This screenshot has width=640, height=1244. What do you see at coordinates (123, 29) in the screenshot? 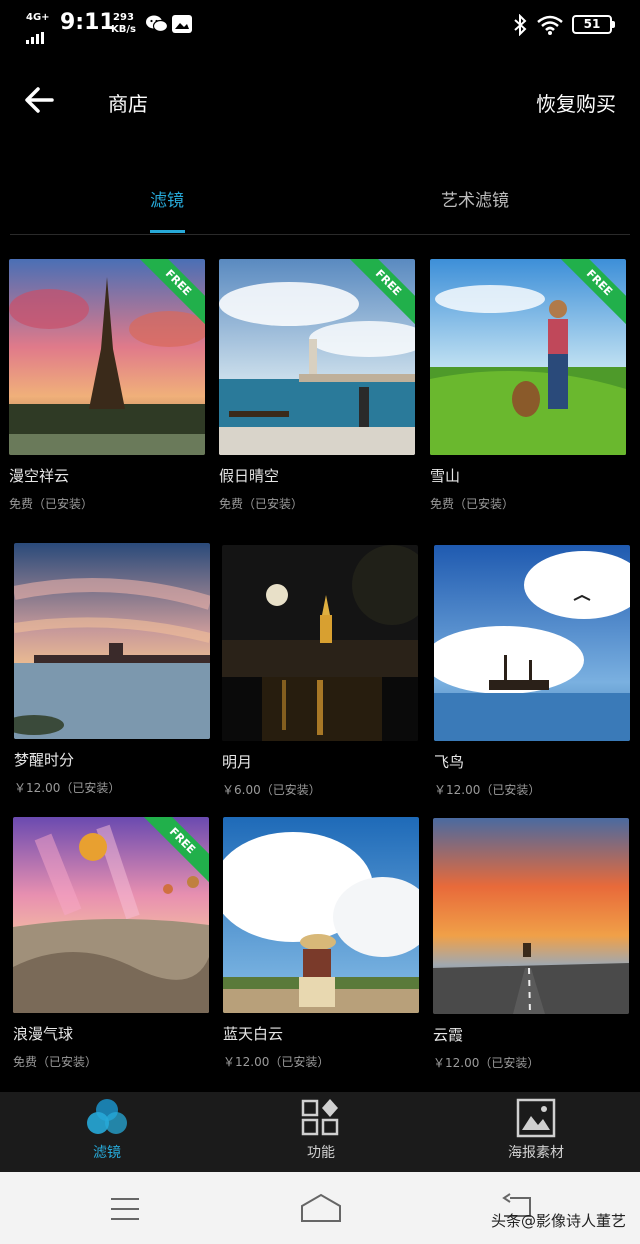
I see `network-speed-unit: KB/s` at bounding box center [123, 29].